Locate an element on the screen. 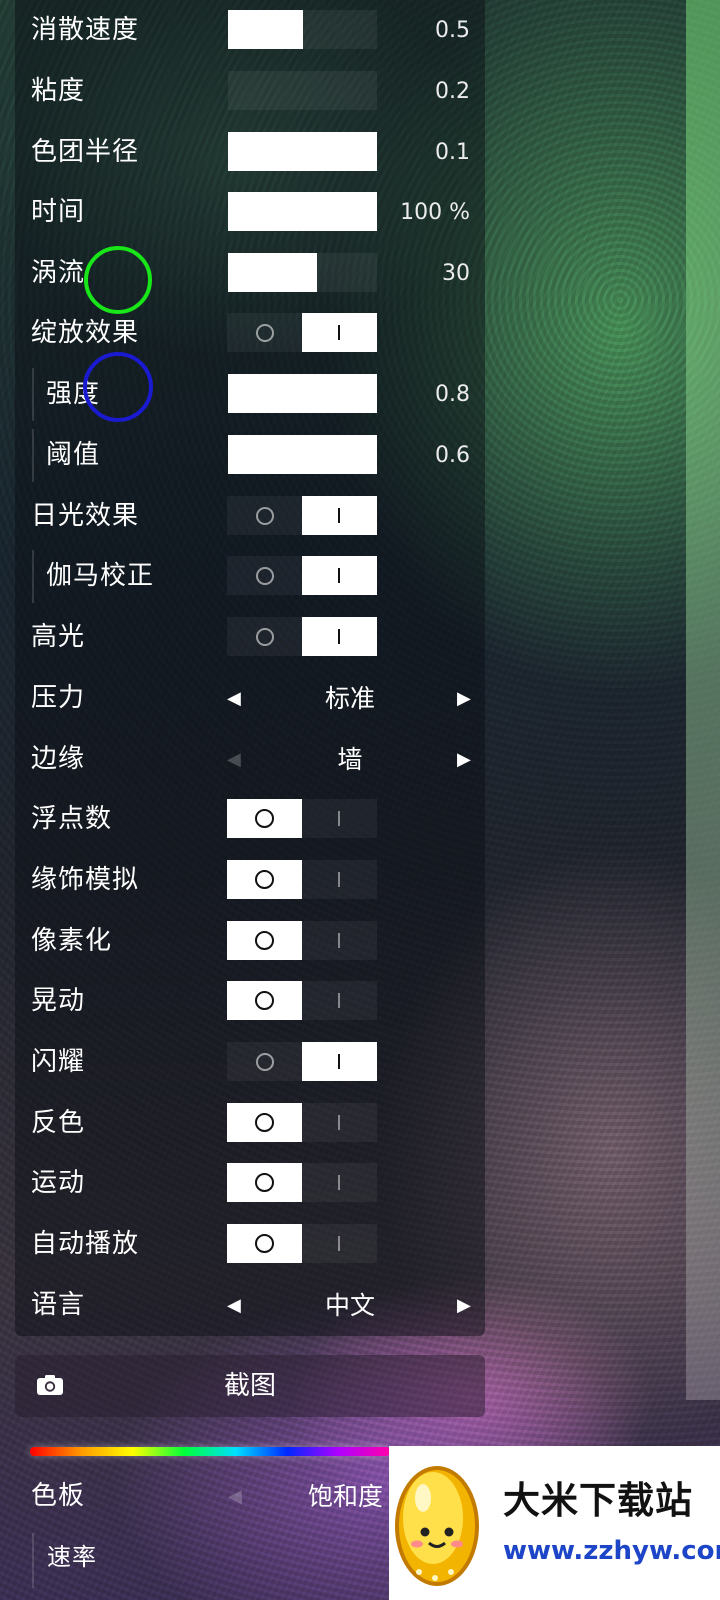 The image size is (720, 1600). bloom-threshold-slider is located at coordinates (302, 454).